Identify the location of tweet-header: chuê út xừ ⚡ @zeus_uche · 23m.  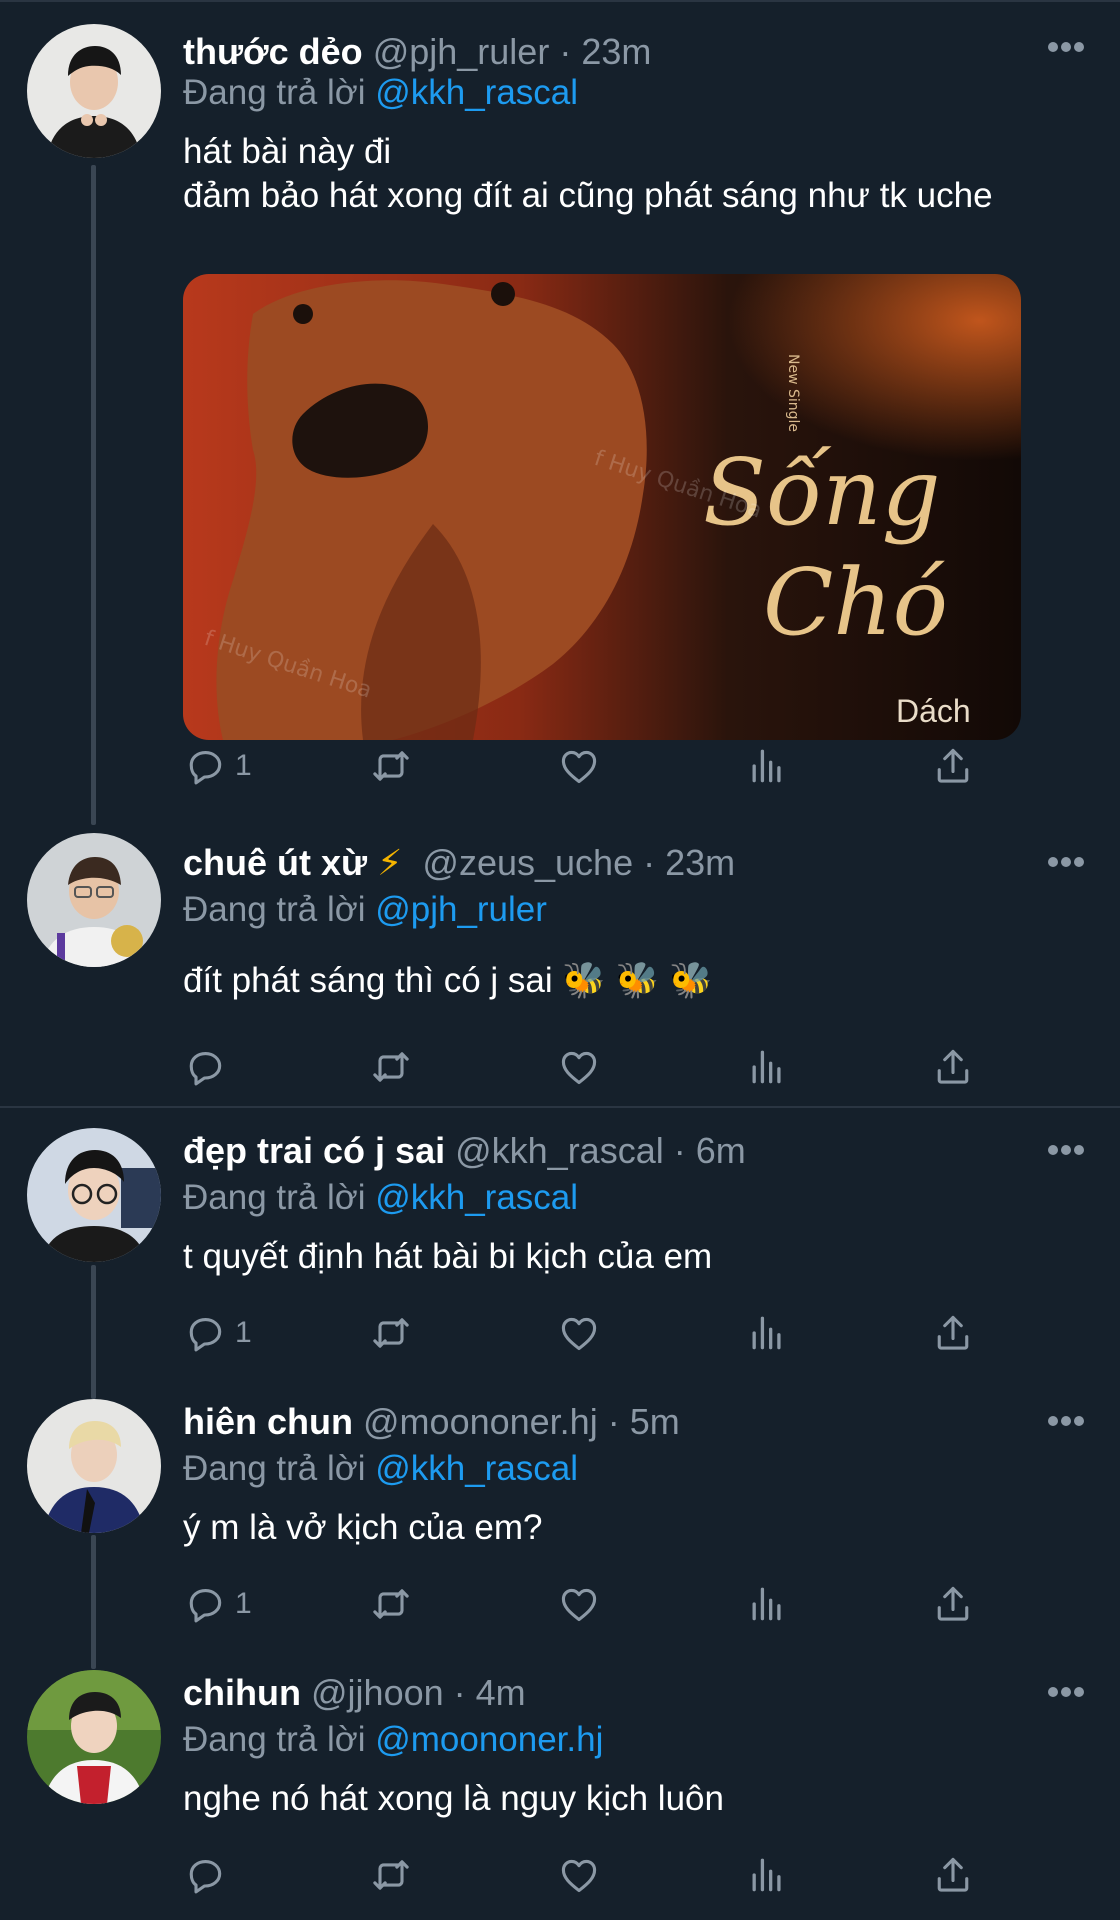
(459, 863).